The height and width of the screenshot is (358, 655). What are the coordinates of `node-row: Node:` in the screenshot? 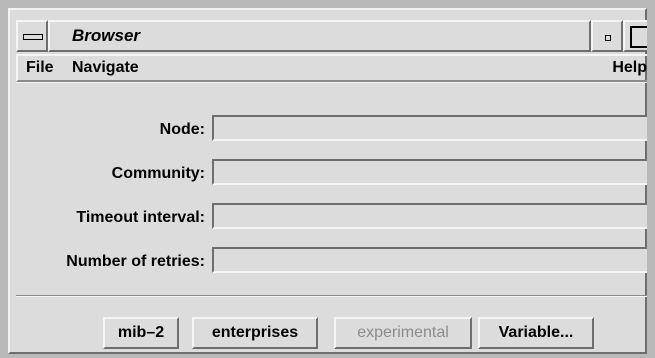 It's located at (331, 131).